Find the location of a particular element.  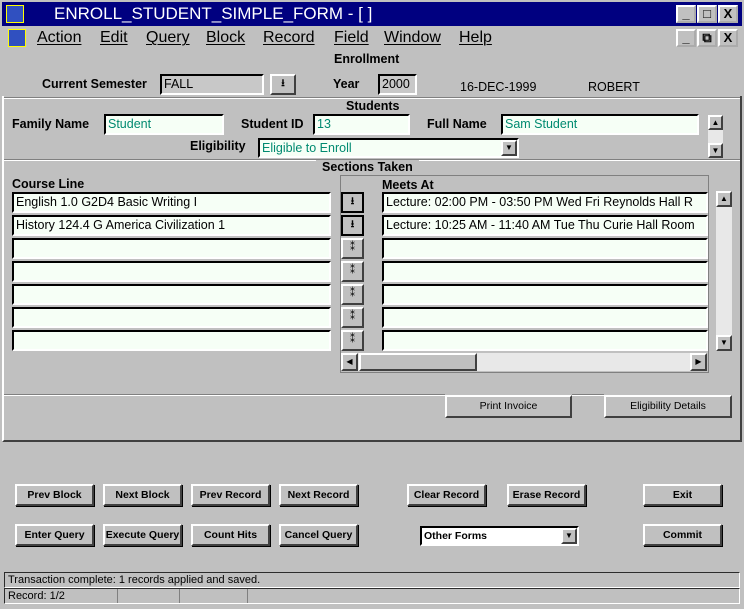

maximize-button: □ is located at coordinates (707, 14).